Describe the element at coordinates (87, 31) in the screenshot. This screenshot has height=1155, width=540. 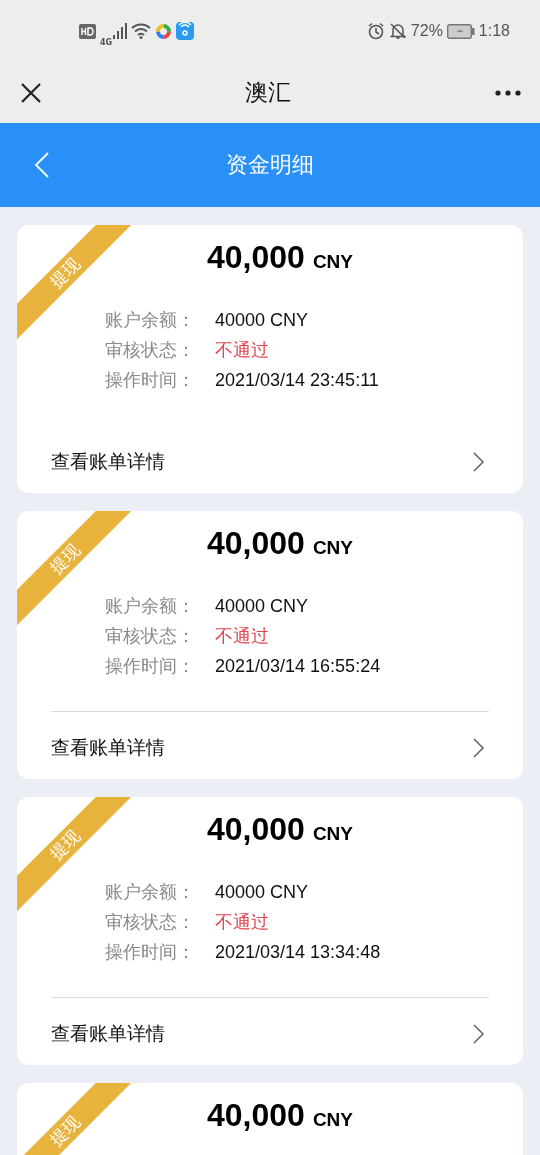
I see `hd-icon` at that location.